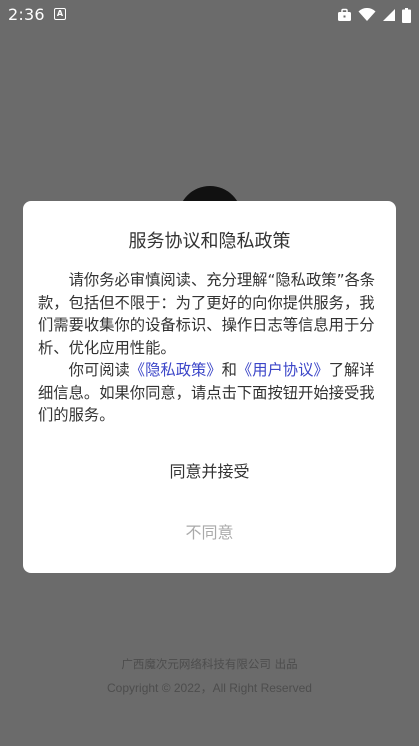 The height and width of the screenshot is (746, 419). I want to click on para2-prefix: 你可阅读, so click(99, 370).